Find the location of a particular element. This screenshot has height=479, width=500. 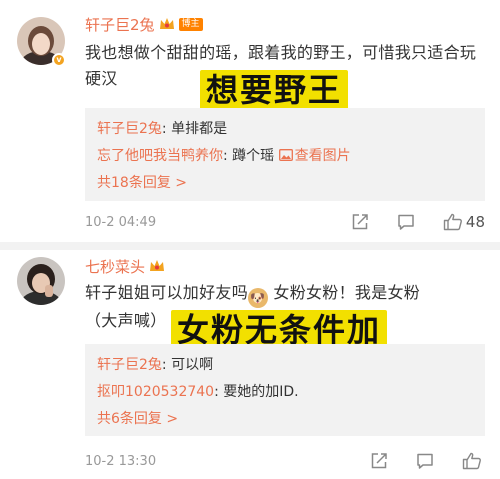

reply-text: 单排都是 is located at coordinates (199, 129).